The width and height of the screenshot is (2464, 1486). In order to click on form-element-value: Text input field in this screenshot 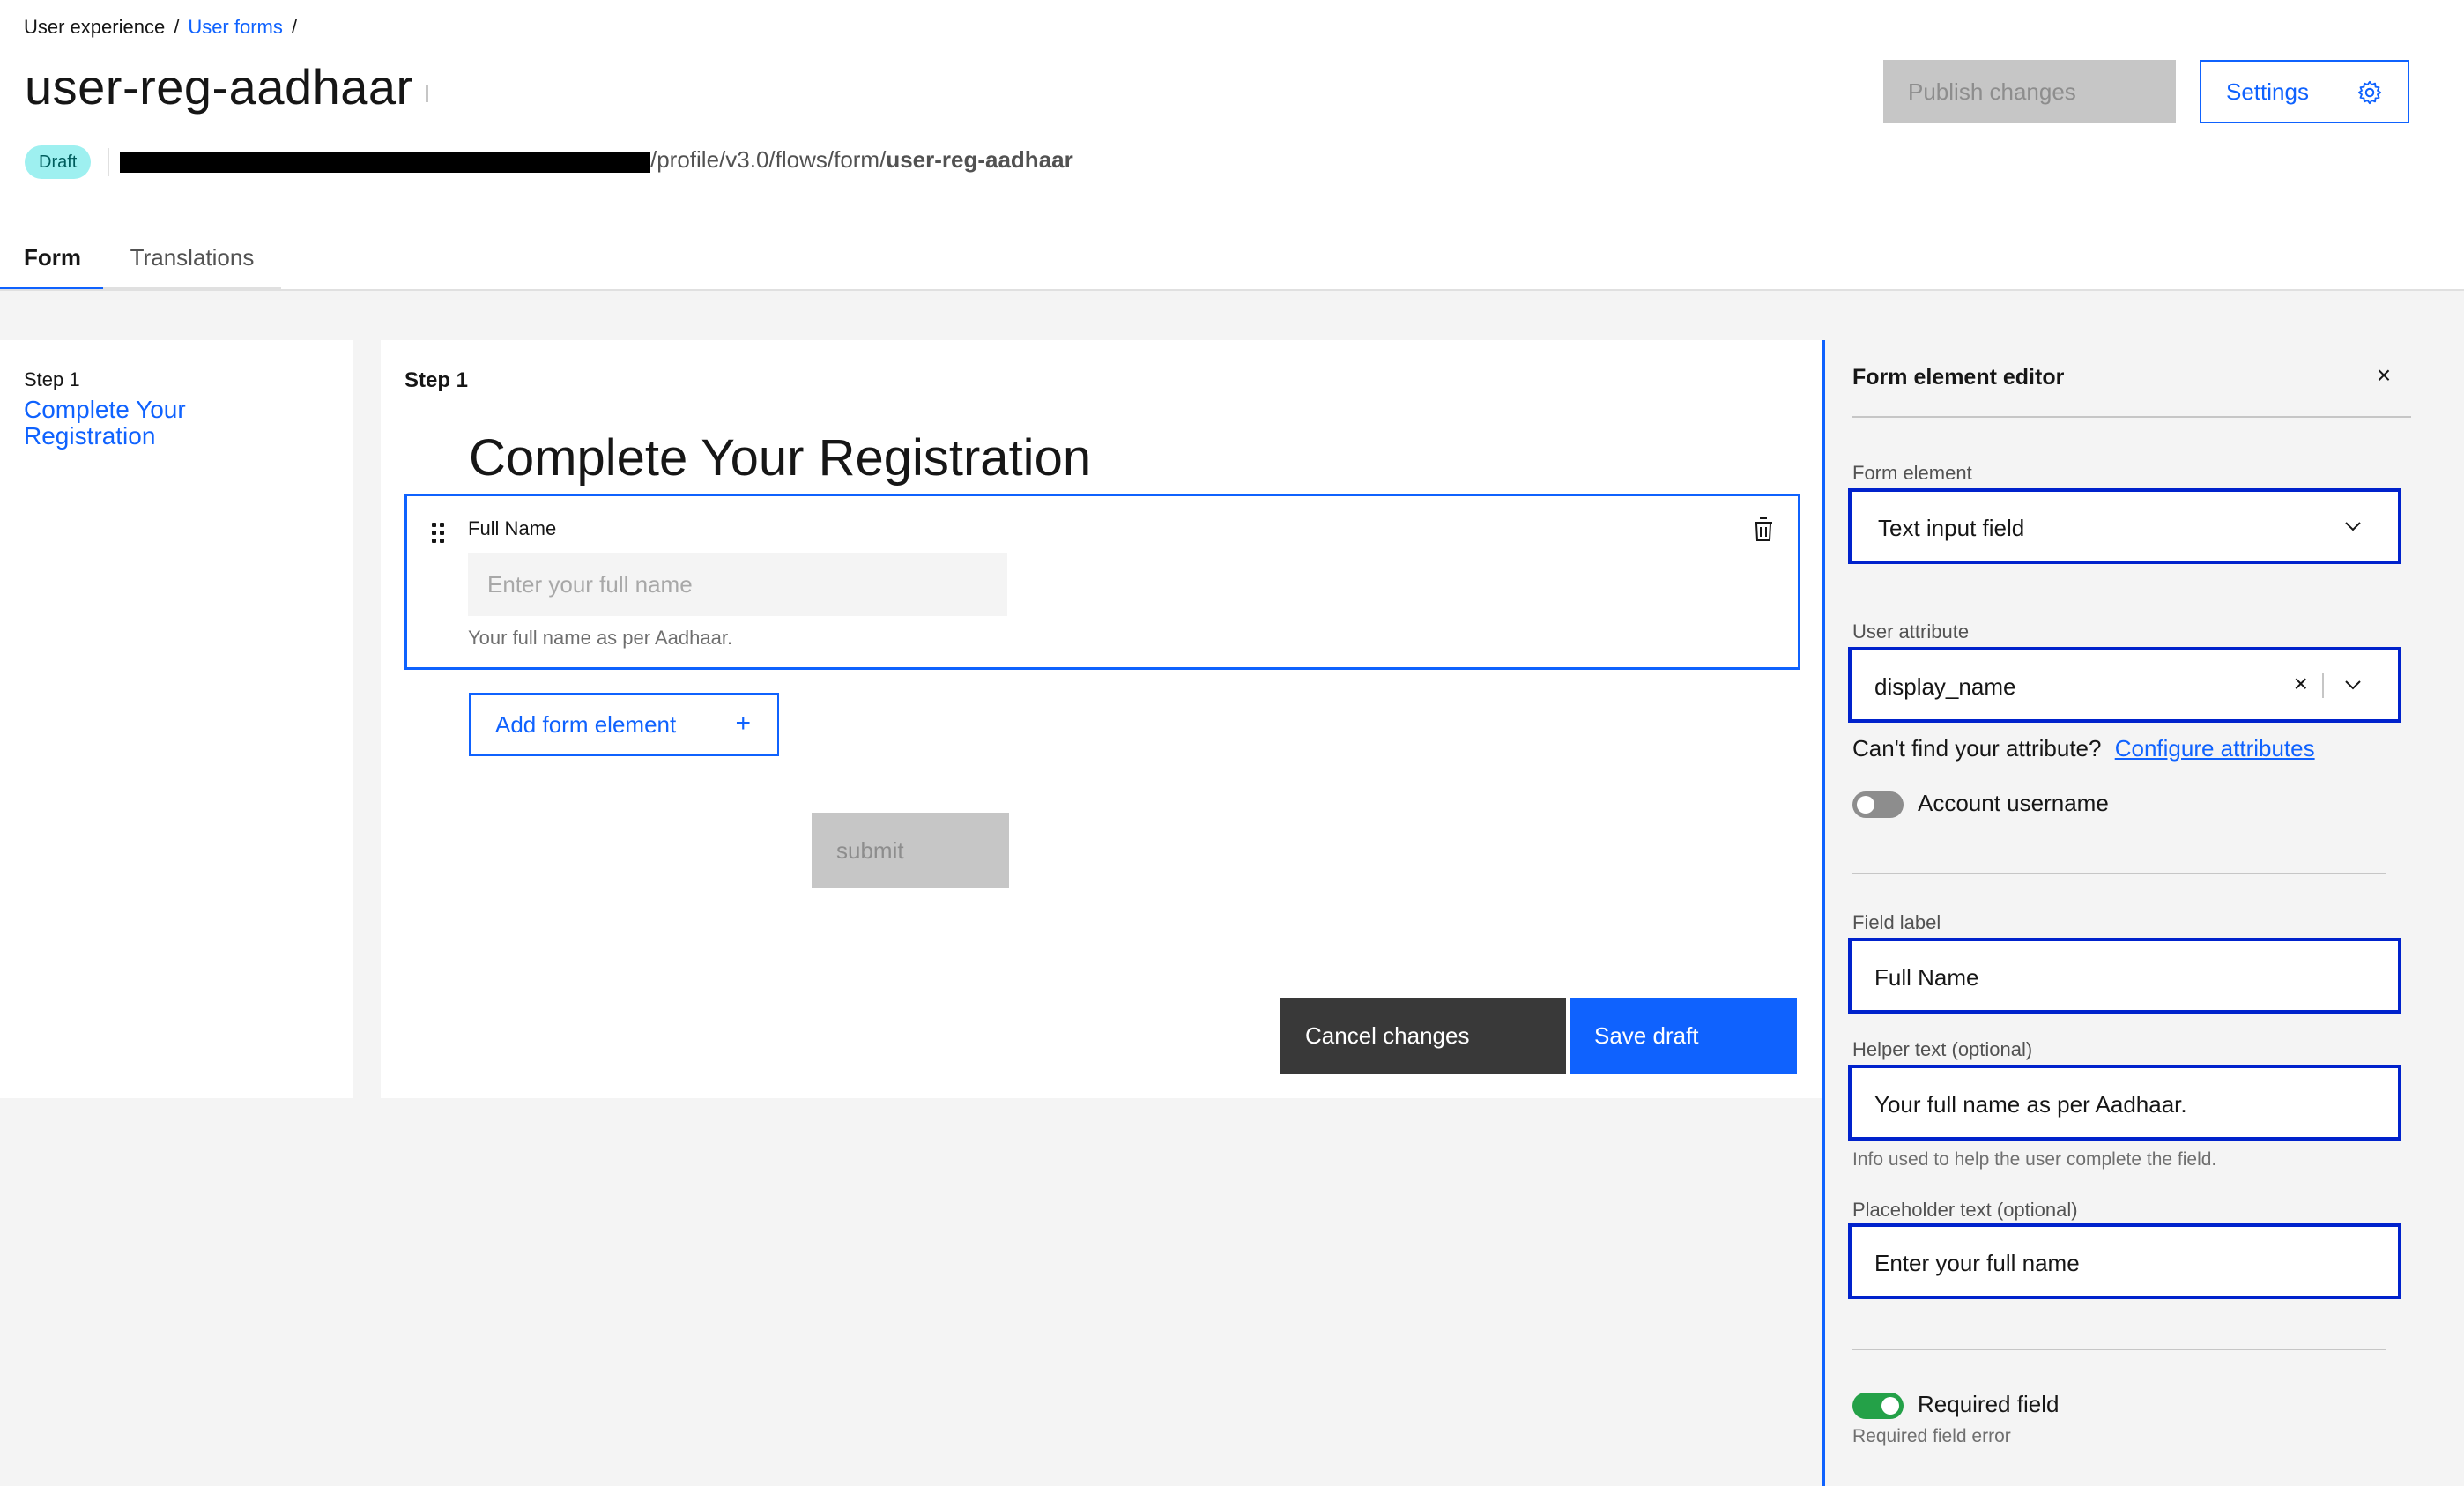, I will do `click(1951, 528)`.